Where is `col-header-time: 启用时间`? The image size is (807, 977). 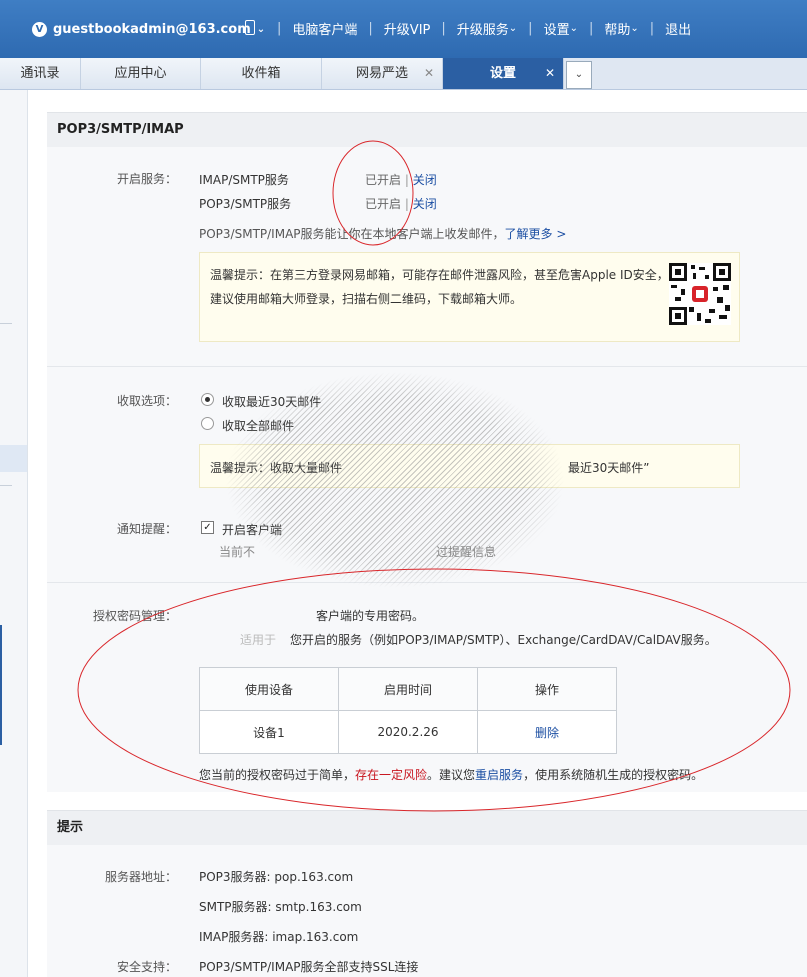 col-header-time: 启用时间 is located at coordinates (408, 689).